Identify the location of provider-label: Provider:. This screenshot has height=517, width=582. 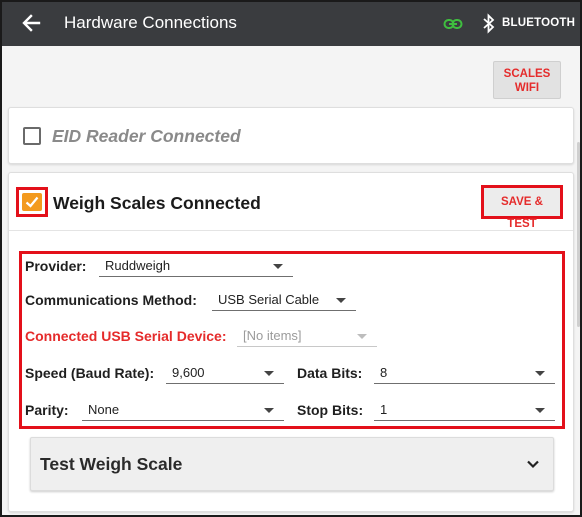
(56, 266).